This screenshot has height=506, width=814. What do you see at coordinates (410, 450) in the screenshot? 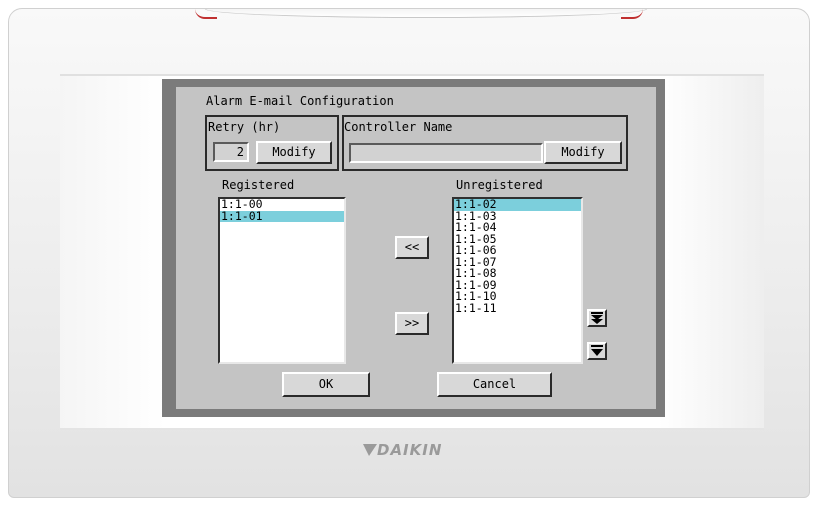
I see `logo-text: DAIKIN` at bounding box center [410, 450].